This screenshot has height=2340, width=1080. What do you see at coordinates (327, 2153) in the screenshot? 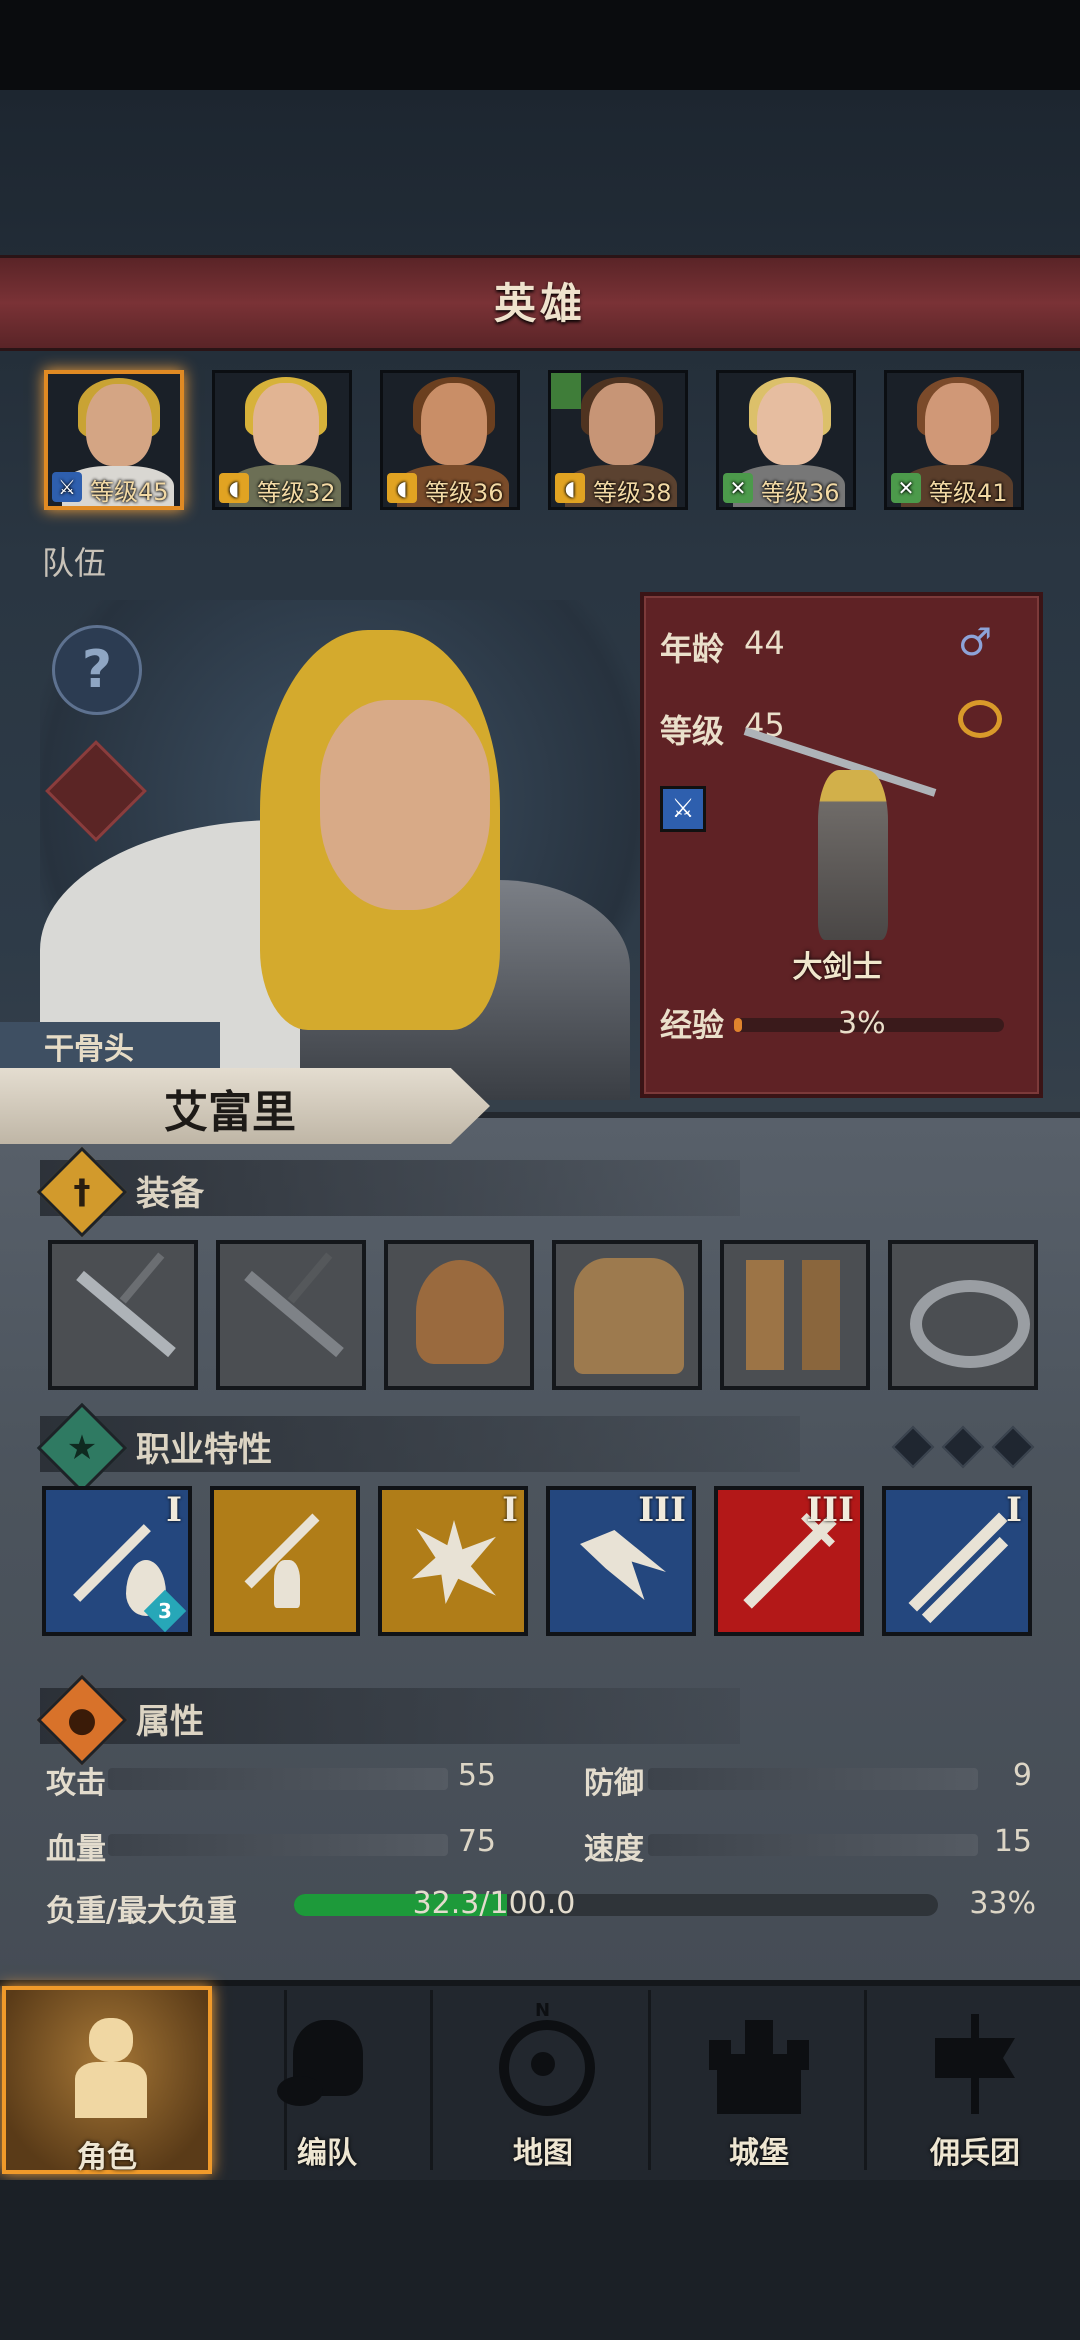
I see `nav-label: 编队` at bounding box center [327, 2153].